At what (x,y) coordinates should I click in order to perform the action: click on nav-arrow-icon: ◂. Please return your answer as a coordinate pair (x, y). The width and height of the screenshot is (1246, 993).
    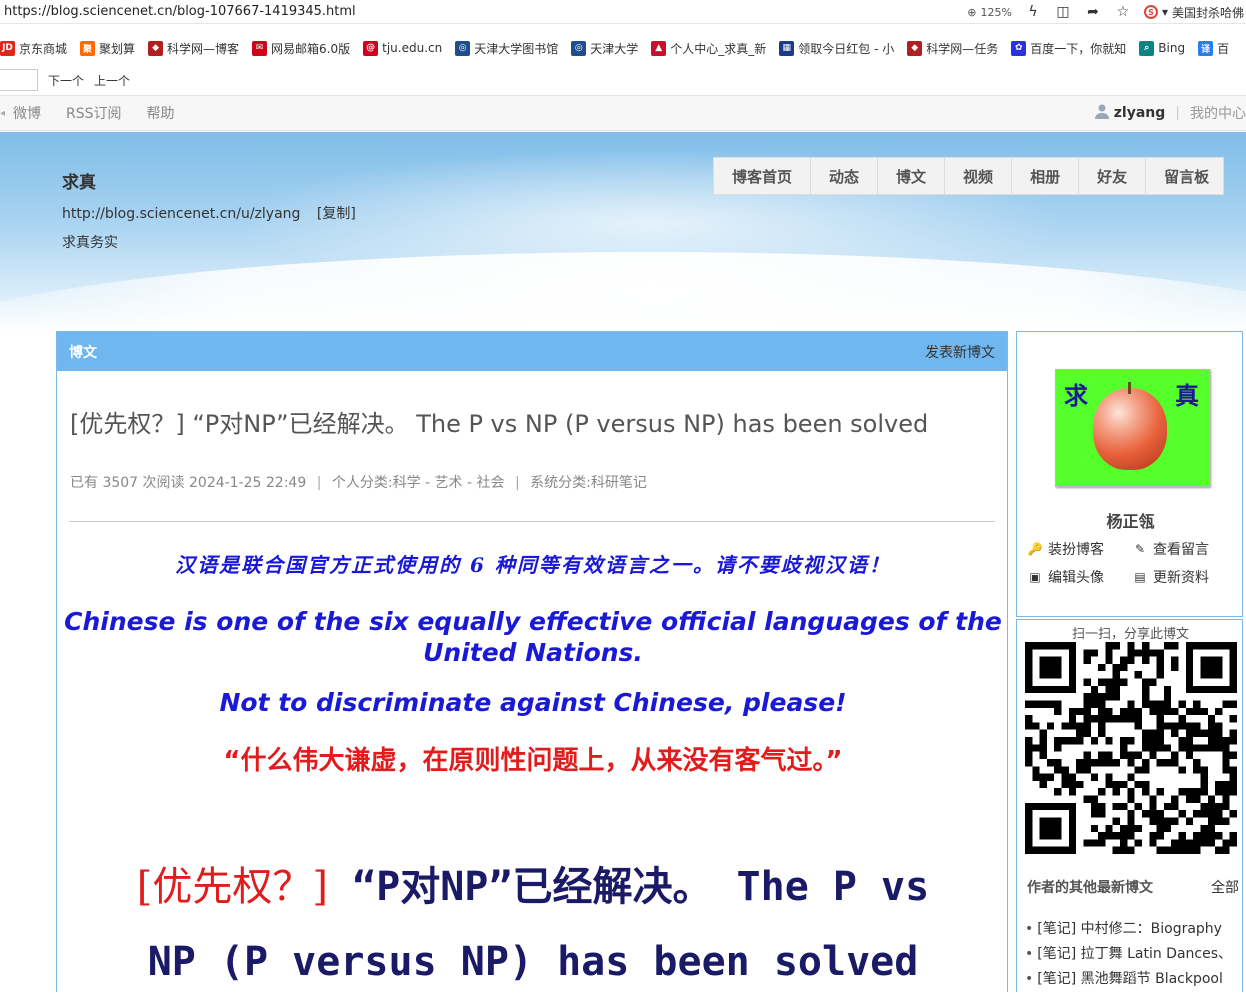
    Looking at the image, I should click on (3, 113).